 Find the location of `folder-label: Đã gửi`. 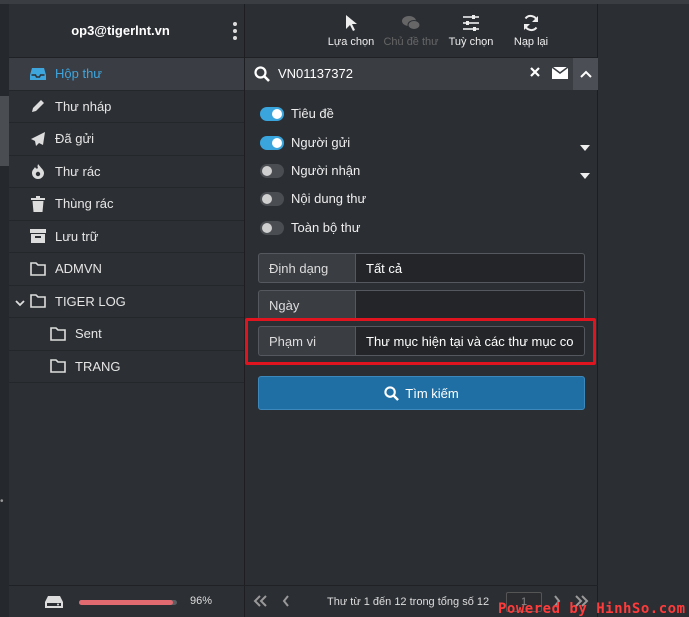

folder-label: Đã gửi is located at coordinates (75, 139).